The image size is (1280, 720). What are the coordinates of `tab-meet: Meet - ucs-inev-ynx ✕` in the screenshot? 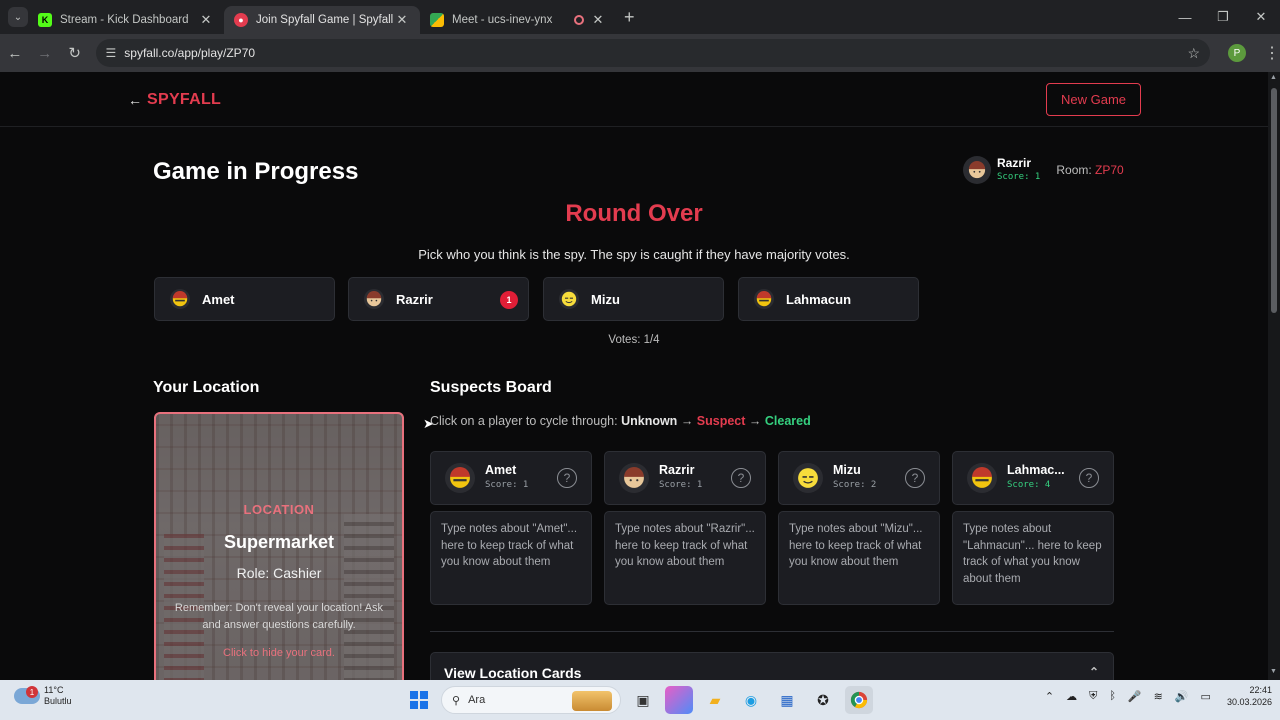 It's located at (518, 20).